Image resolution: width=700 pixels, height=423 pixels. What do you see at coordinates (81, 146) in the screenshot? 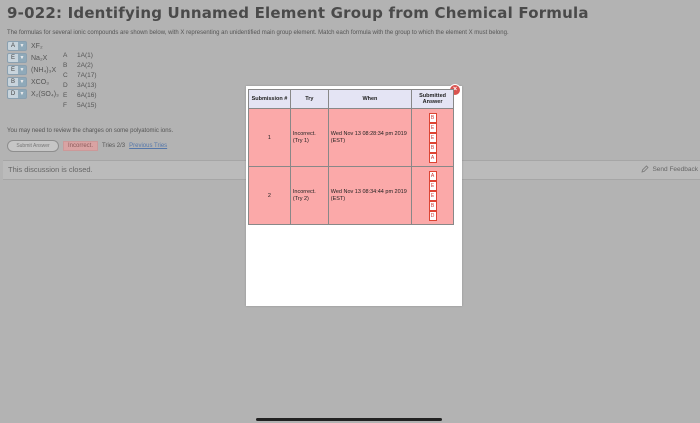
I see `result-badge: Incorrect.` at bounding box center [81, 146].